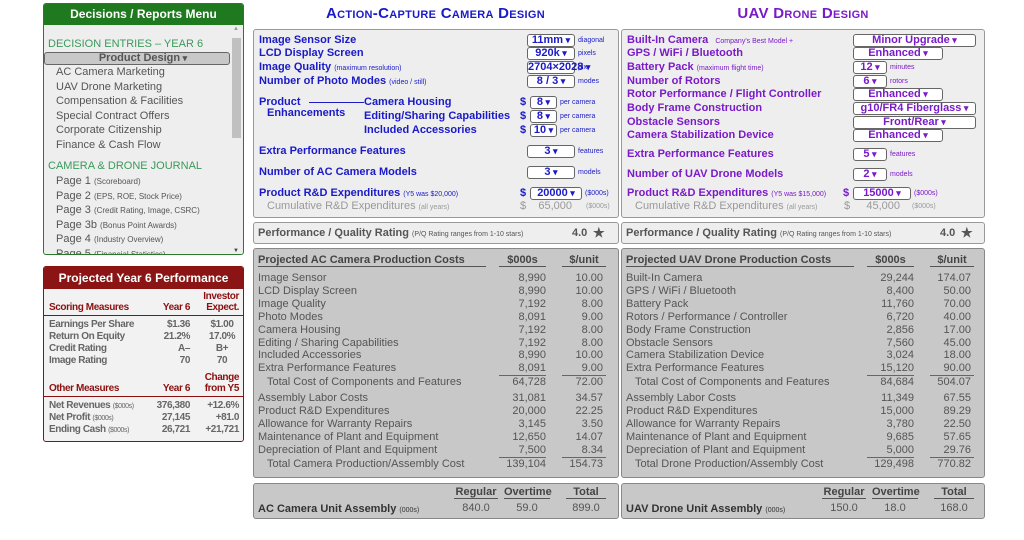 The image size is (1024, 540). What do you see at coordinates (707, 316) in the screenshot?
I see `cost-row-label: Rotors / Performance / Controller` at bounding box center [707, 316].